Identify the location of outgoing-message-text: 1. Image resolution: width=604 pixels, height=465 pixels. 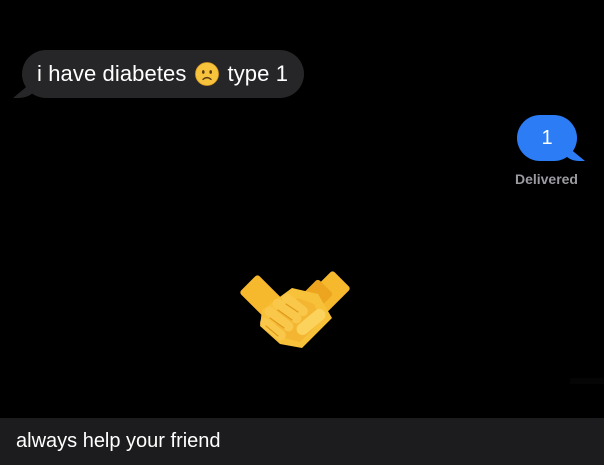
(547, 137).